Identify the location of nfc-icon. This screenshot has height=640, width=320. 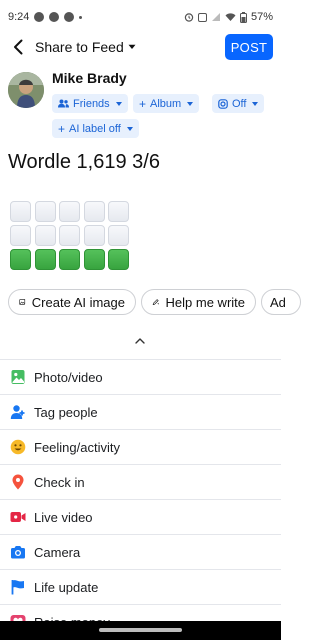
(202, 17).